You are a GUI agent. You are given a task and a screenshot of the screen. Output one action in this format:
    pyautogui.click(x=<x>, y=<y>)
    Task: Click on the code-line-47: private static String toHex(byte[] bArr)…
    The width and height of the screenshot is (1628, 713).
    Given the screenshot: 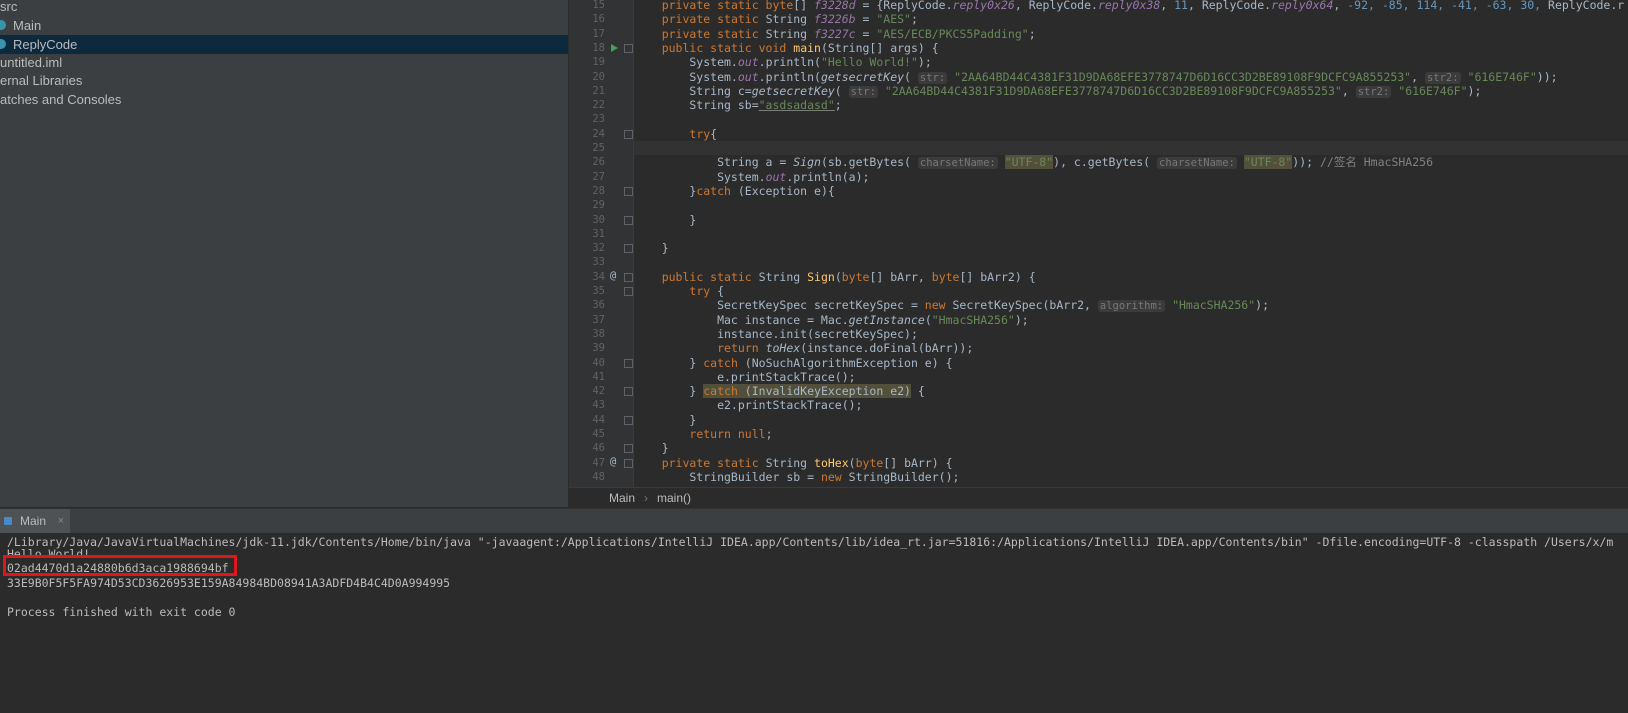 What is the action you would take?
    pyautogui.click(x=807, y=462)
    